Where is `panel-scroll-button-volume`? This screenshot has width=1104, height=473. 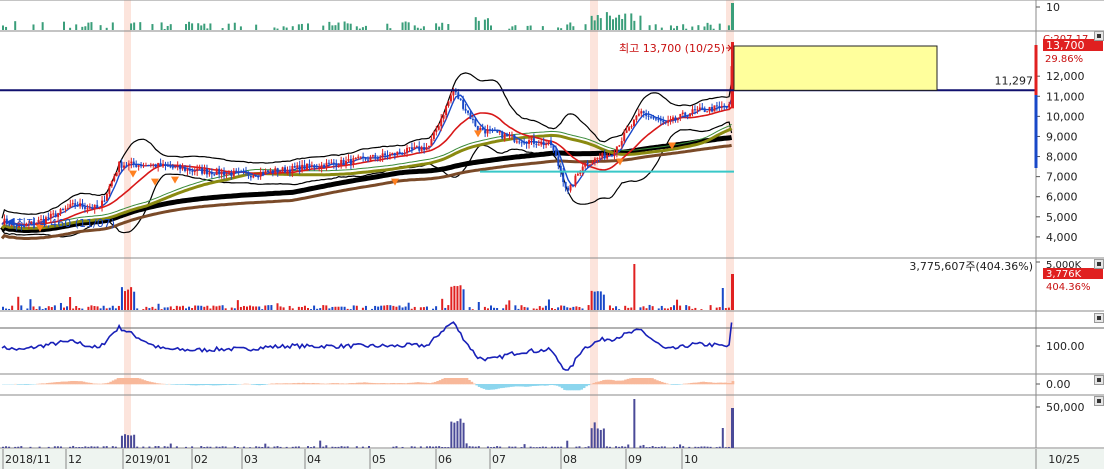
panel-scroll-button-volume is located at coordinates (1099, 264).